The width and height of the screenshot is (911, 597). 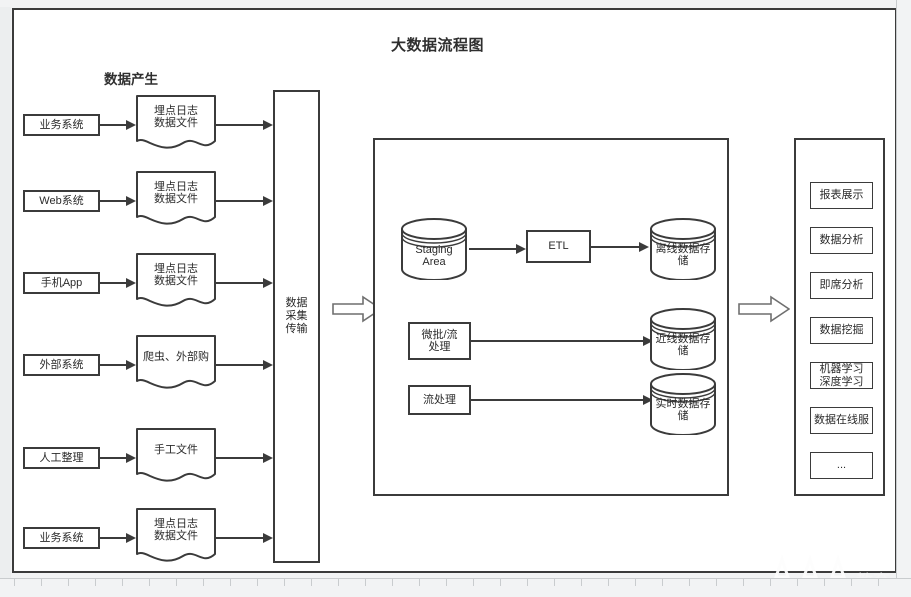 I want to click on arrow-stream-to-realtime-store, so click(x=562, y=400).